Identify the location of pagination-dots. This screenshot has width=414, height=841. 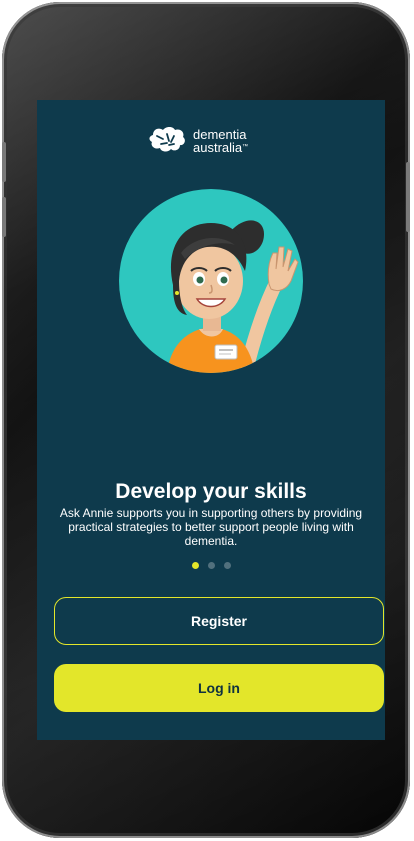
(211, 565).